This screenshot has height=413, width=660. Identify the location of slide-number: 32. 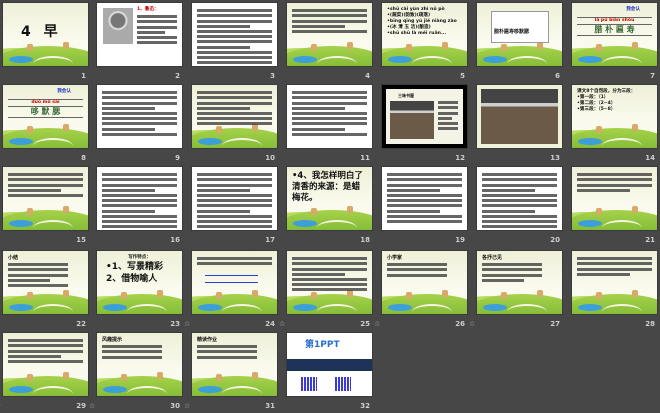
(365, 406).